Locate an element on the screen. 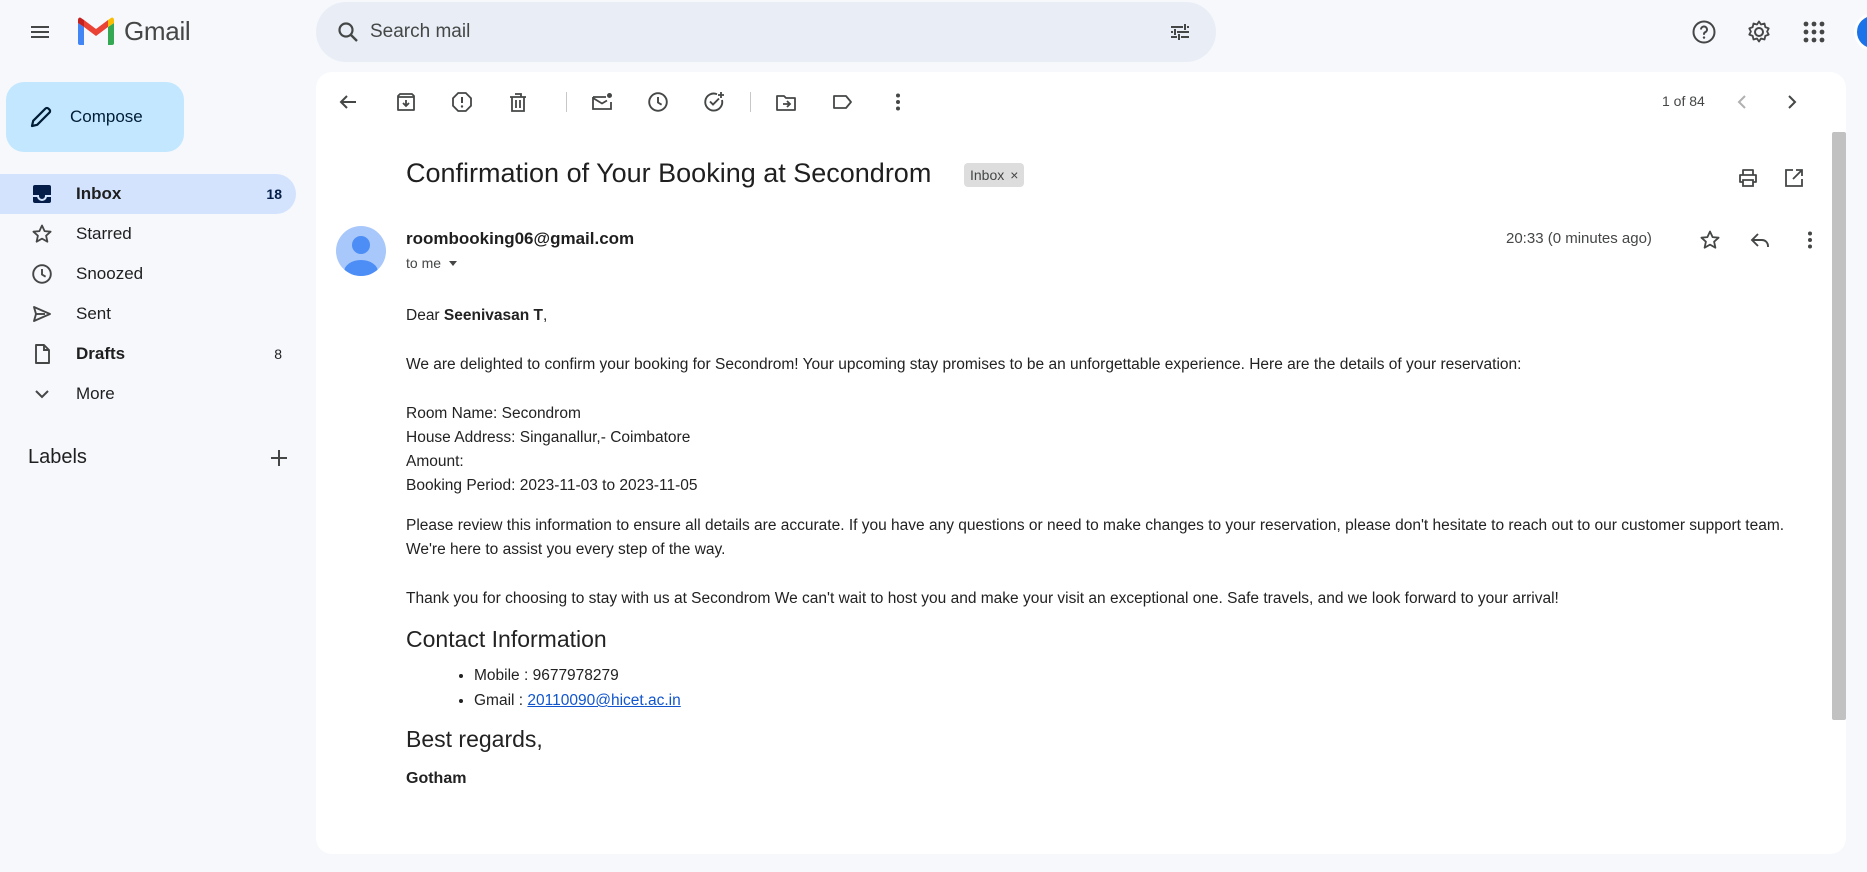 This screenshot has width=1867, height=872. add-to-tasks-icon is located at coordinates (714, 102).